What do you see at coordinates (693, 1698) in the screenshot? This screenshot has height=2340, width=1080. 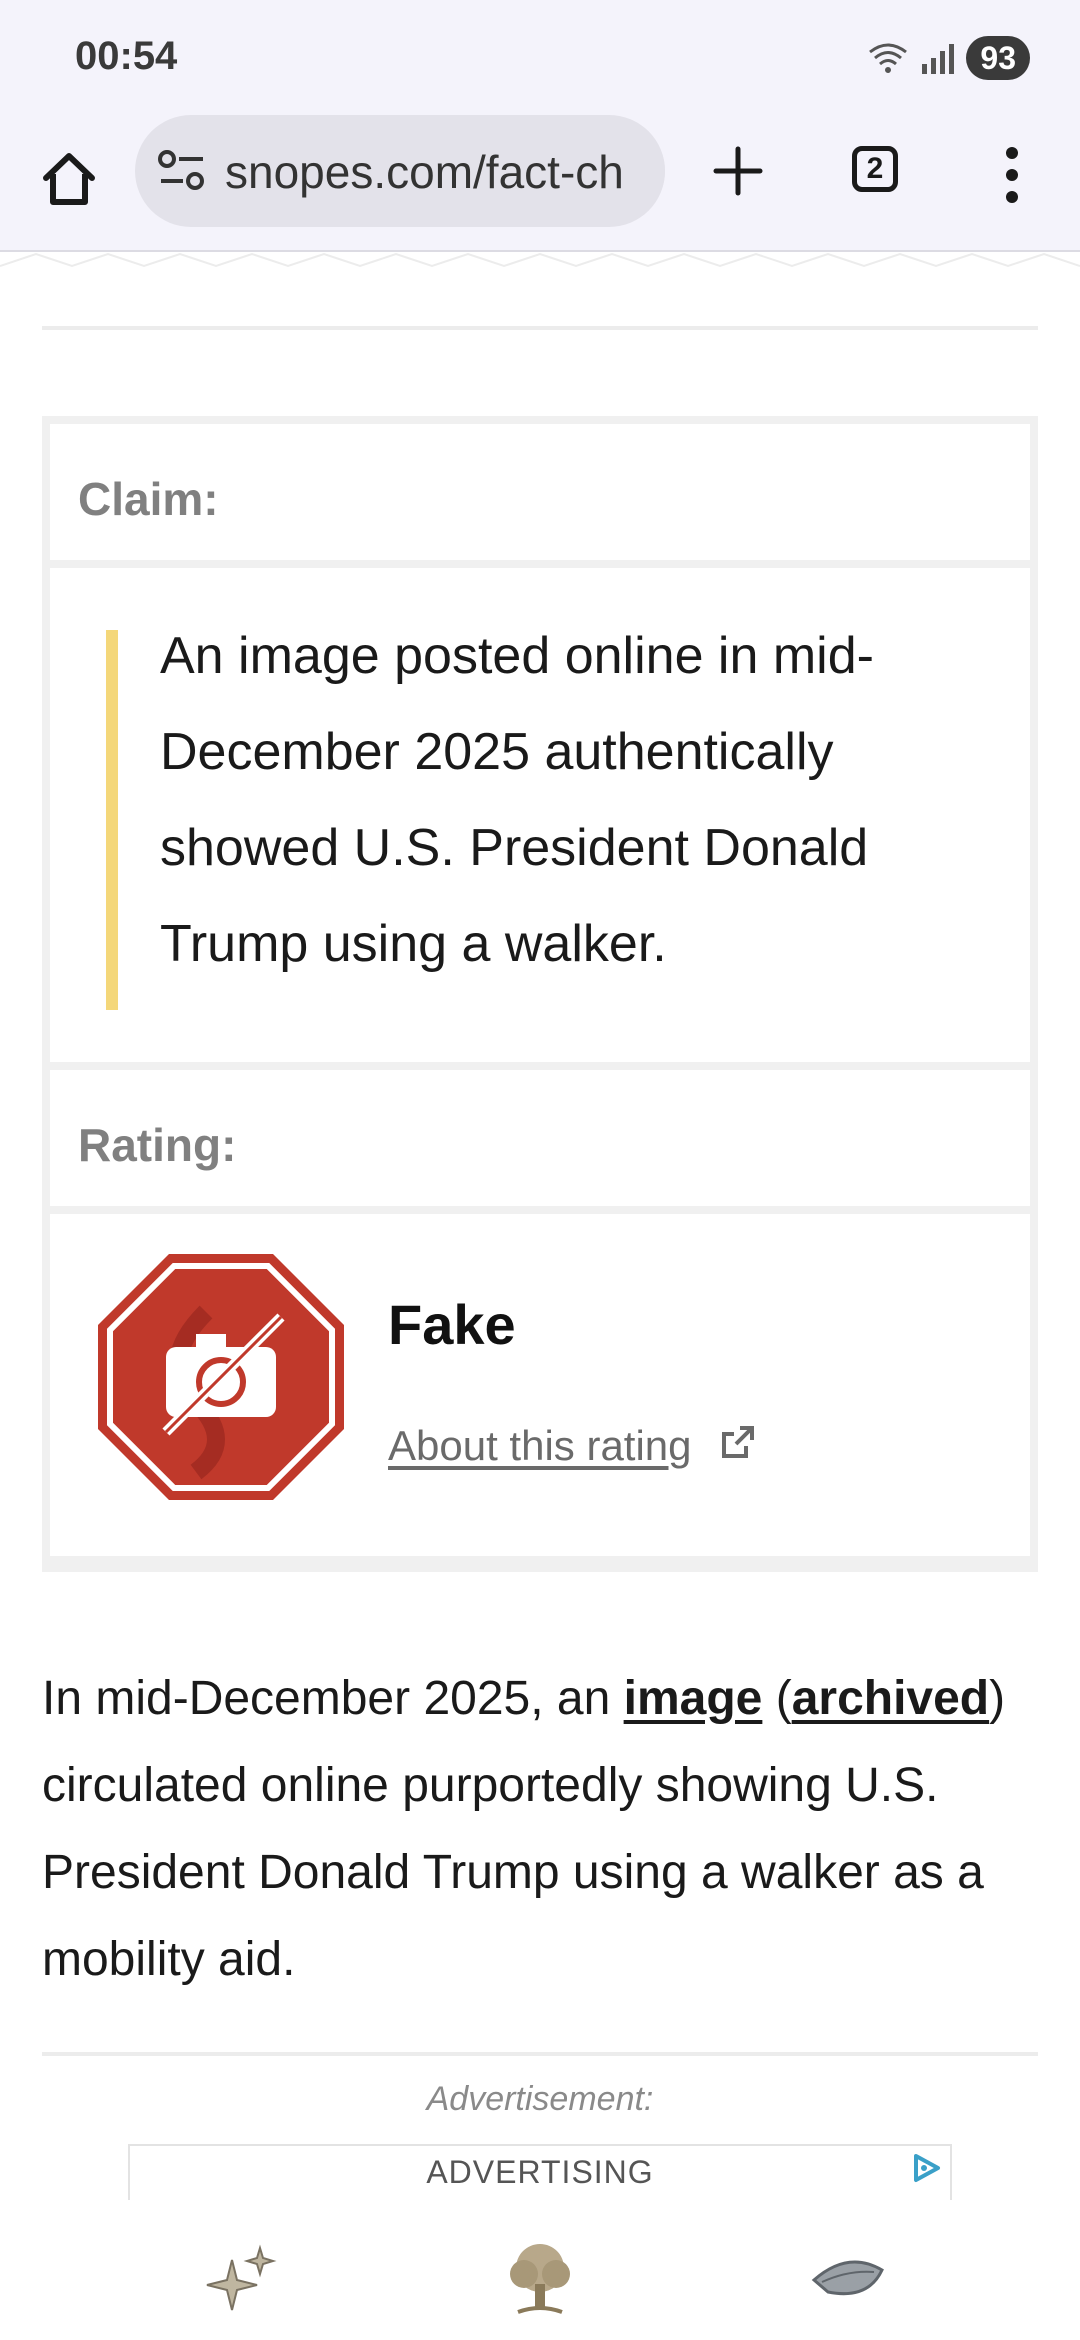 I see `image-link: image` at bounding box center [693, 1698].